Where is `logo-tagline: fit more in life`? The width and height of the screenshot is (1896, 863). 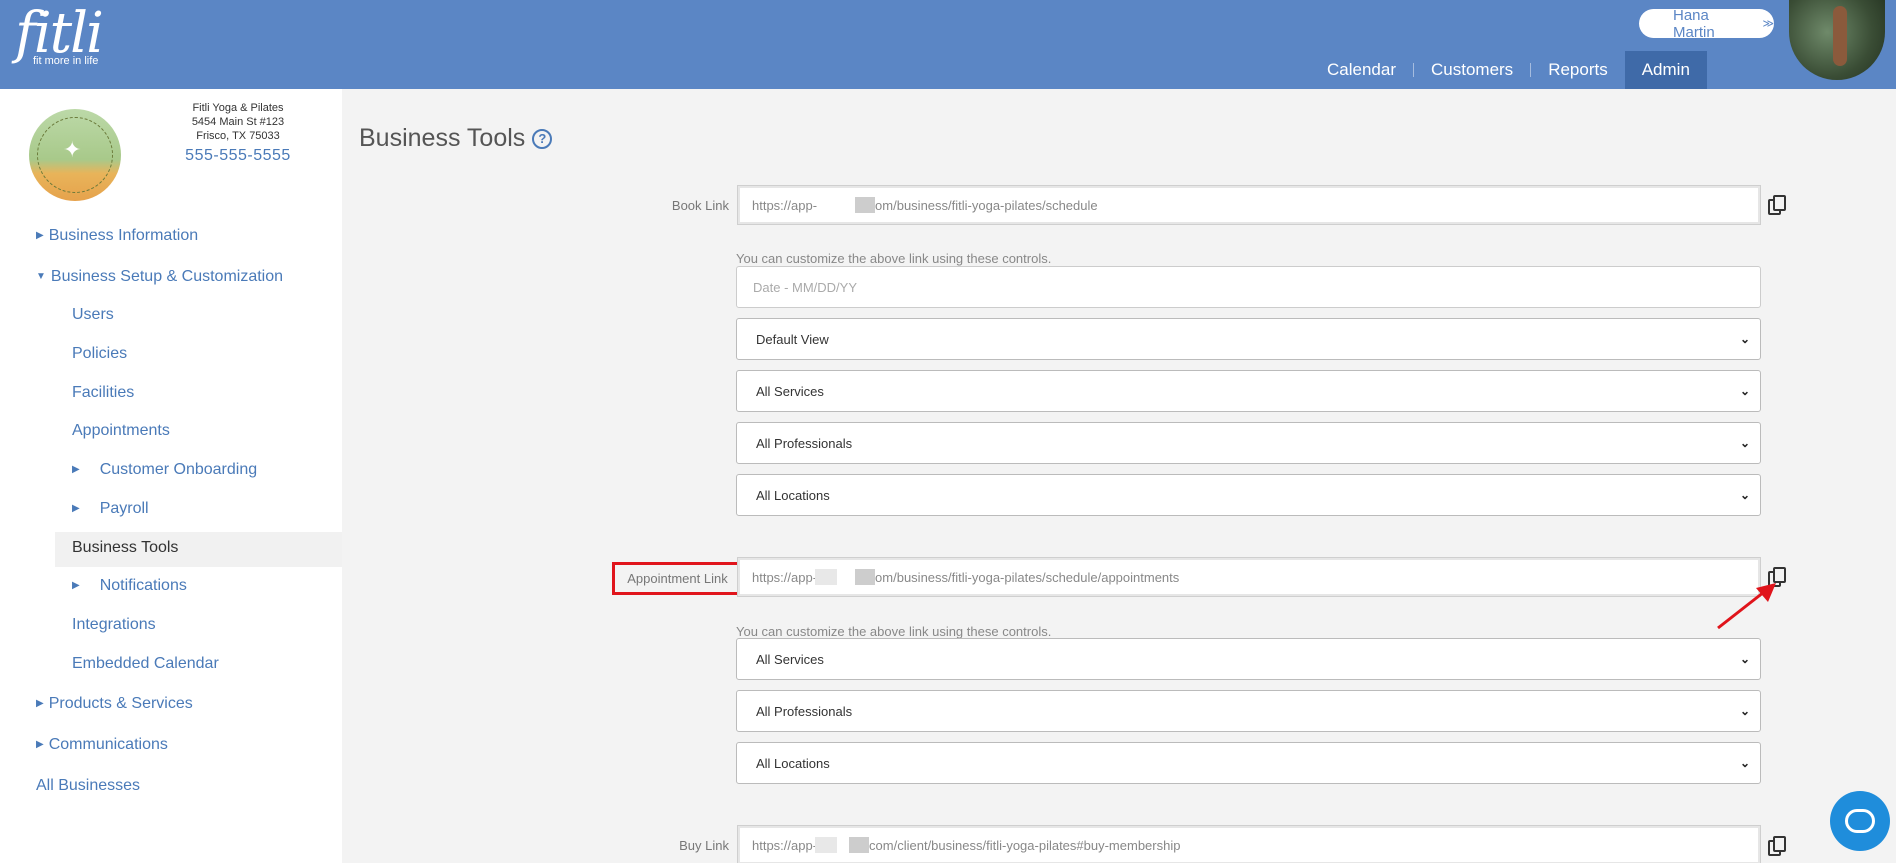
logo-tagline: fit more in life is located at coordinates (66, 61).